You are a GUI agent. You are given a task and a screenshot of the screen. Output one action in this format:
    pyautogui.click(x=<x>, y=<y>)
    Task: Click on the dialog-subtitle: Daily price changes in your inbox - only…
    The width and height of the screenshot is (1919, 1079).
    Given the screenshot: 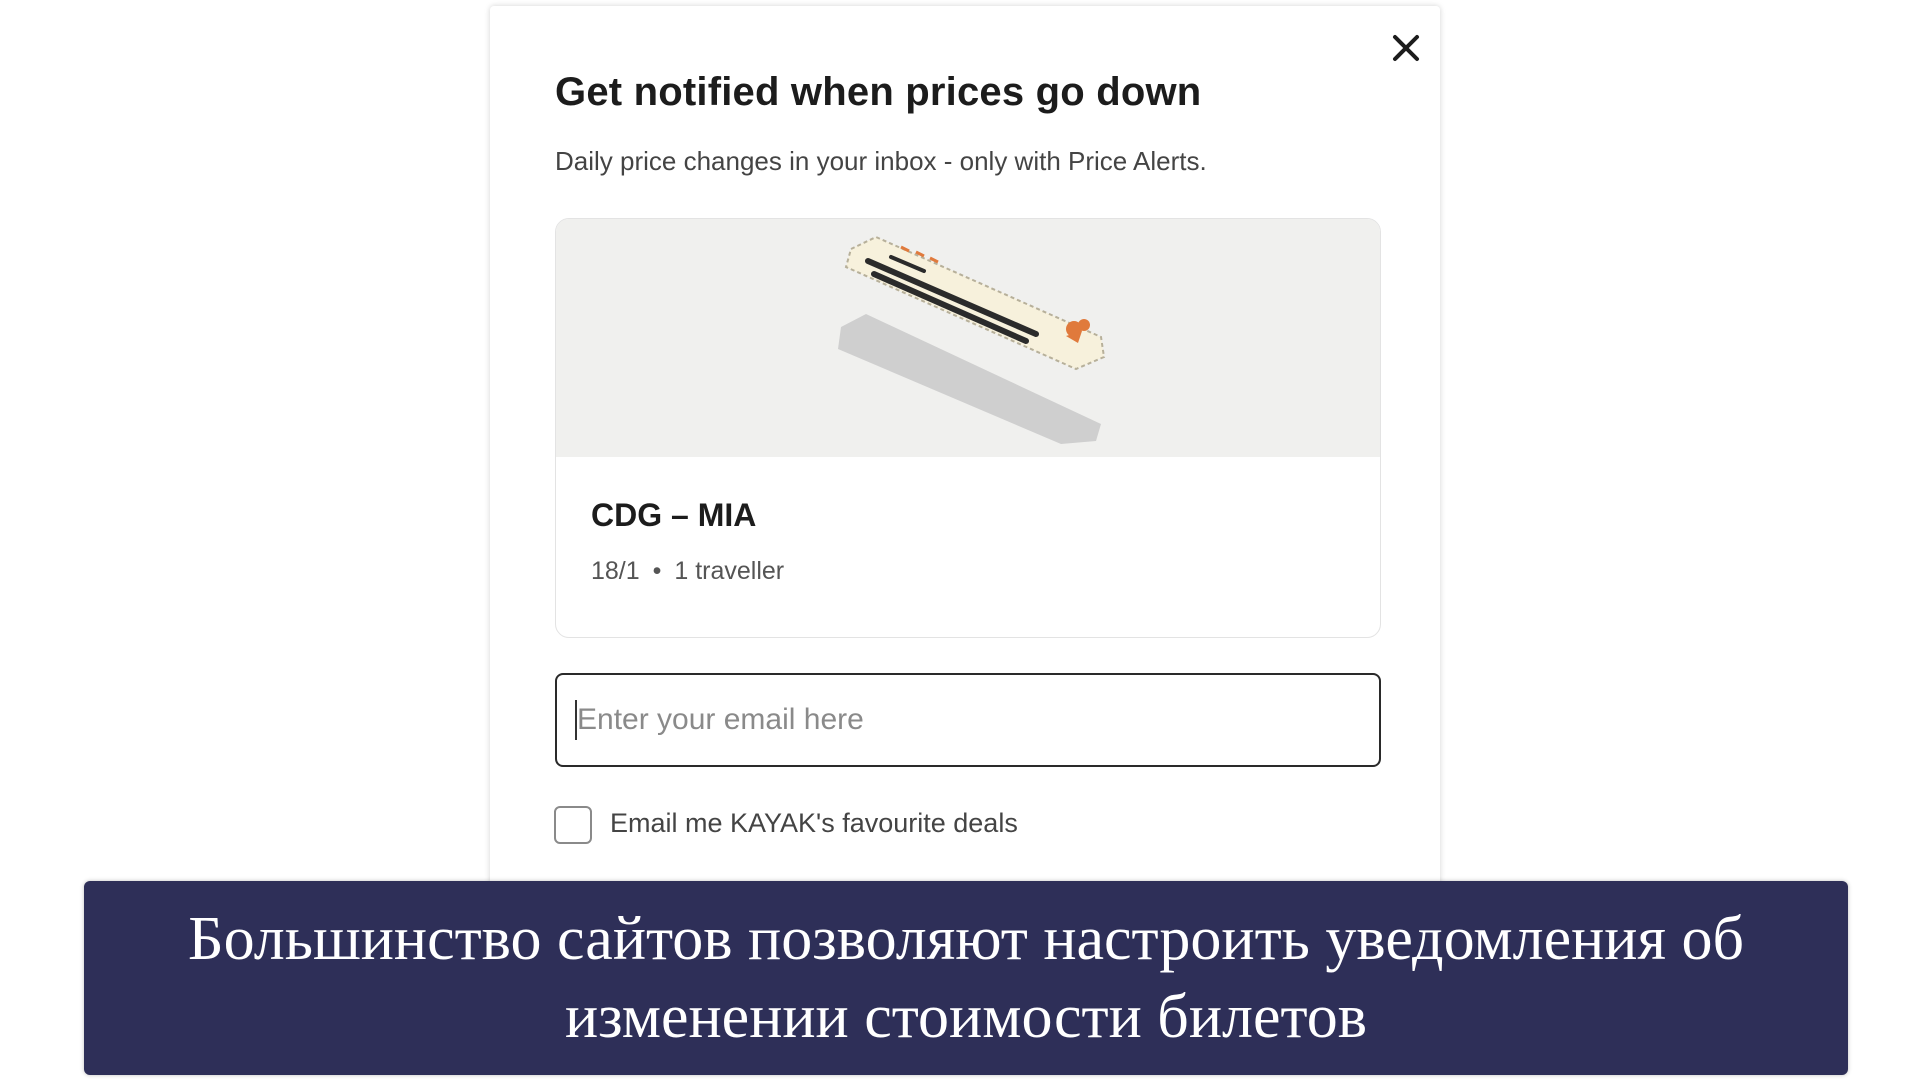 What is the action you would take?
    pyautogui.click(x=881, y=161)
    